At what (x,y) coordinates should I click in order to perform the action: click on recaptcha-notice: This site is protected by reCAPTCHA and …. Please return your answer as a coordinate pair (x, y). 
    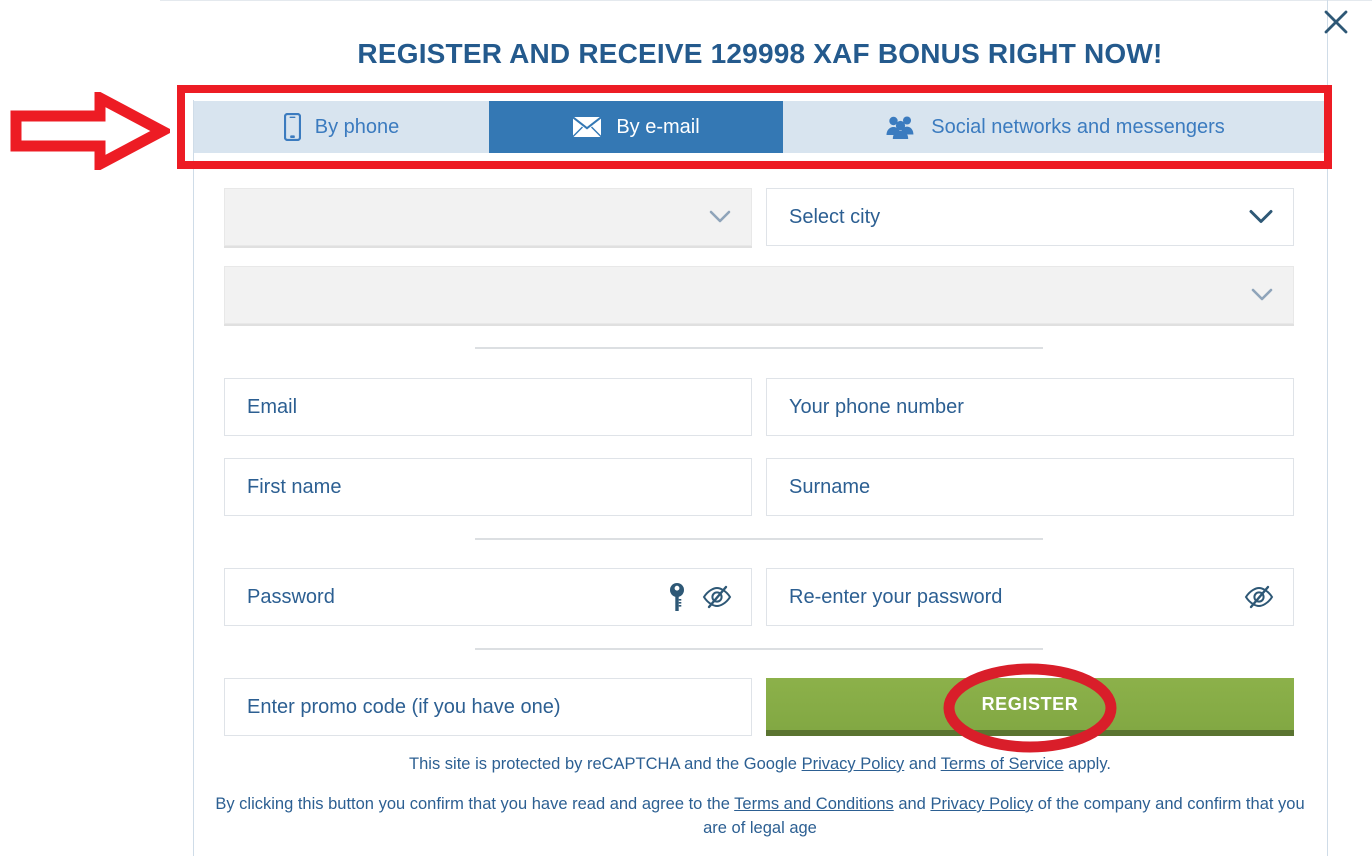
    Looking at the image, I should click on (760, 765).